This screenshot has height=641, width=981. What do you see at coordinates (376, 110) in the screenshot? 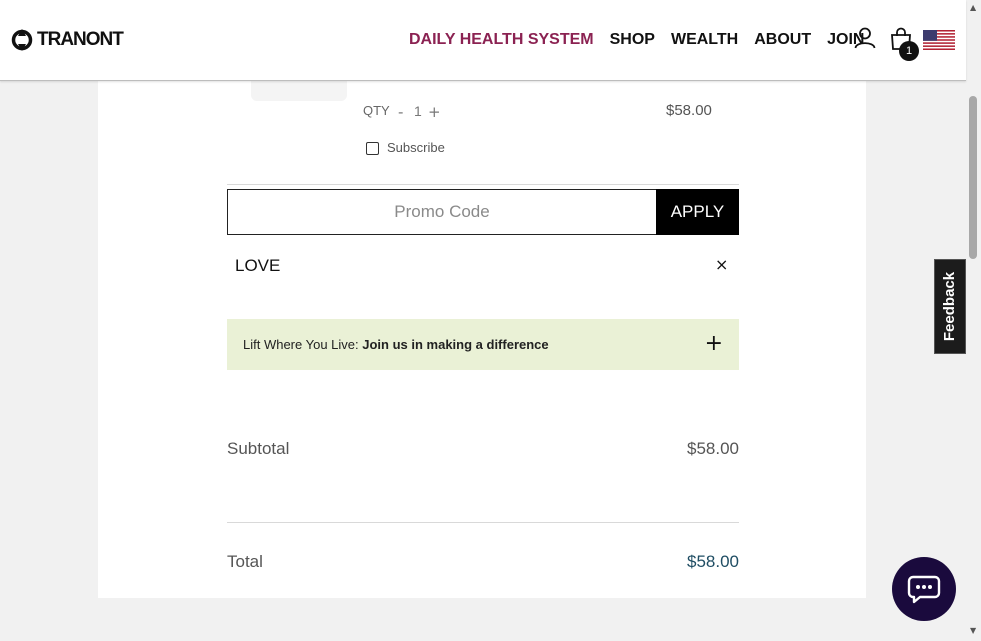
I see `qty-label: QTY` at bounding box center [376, 110].